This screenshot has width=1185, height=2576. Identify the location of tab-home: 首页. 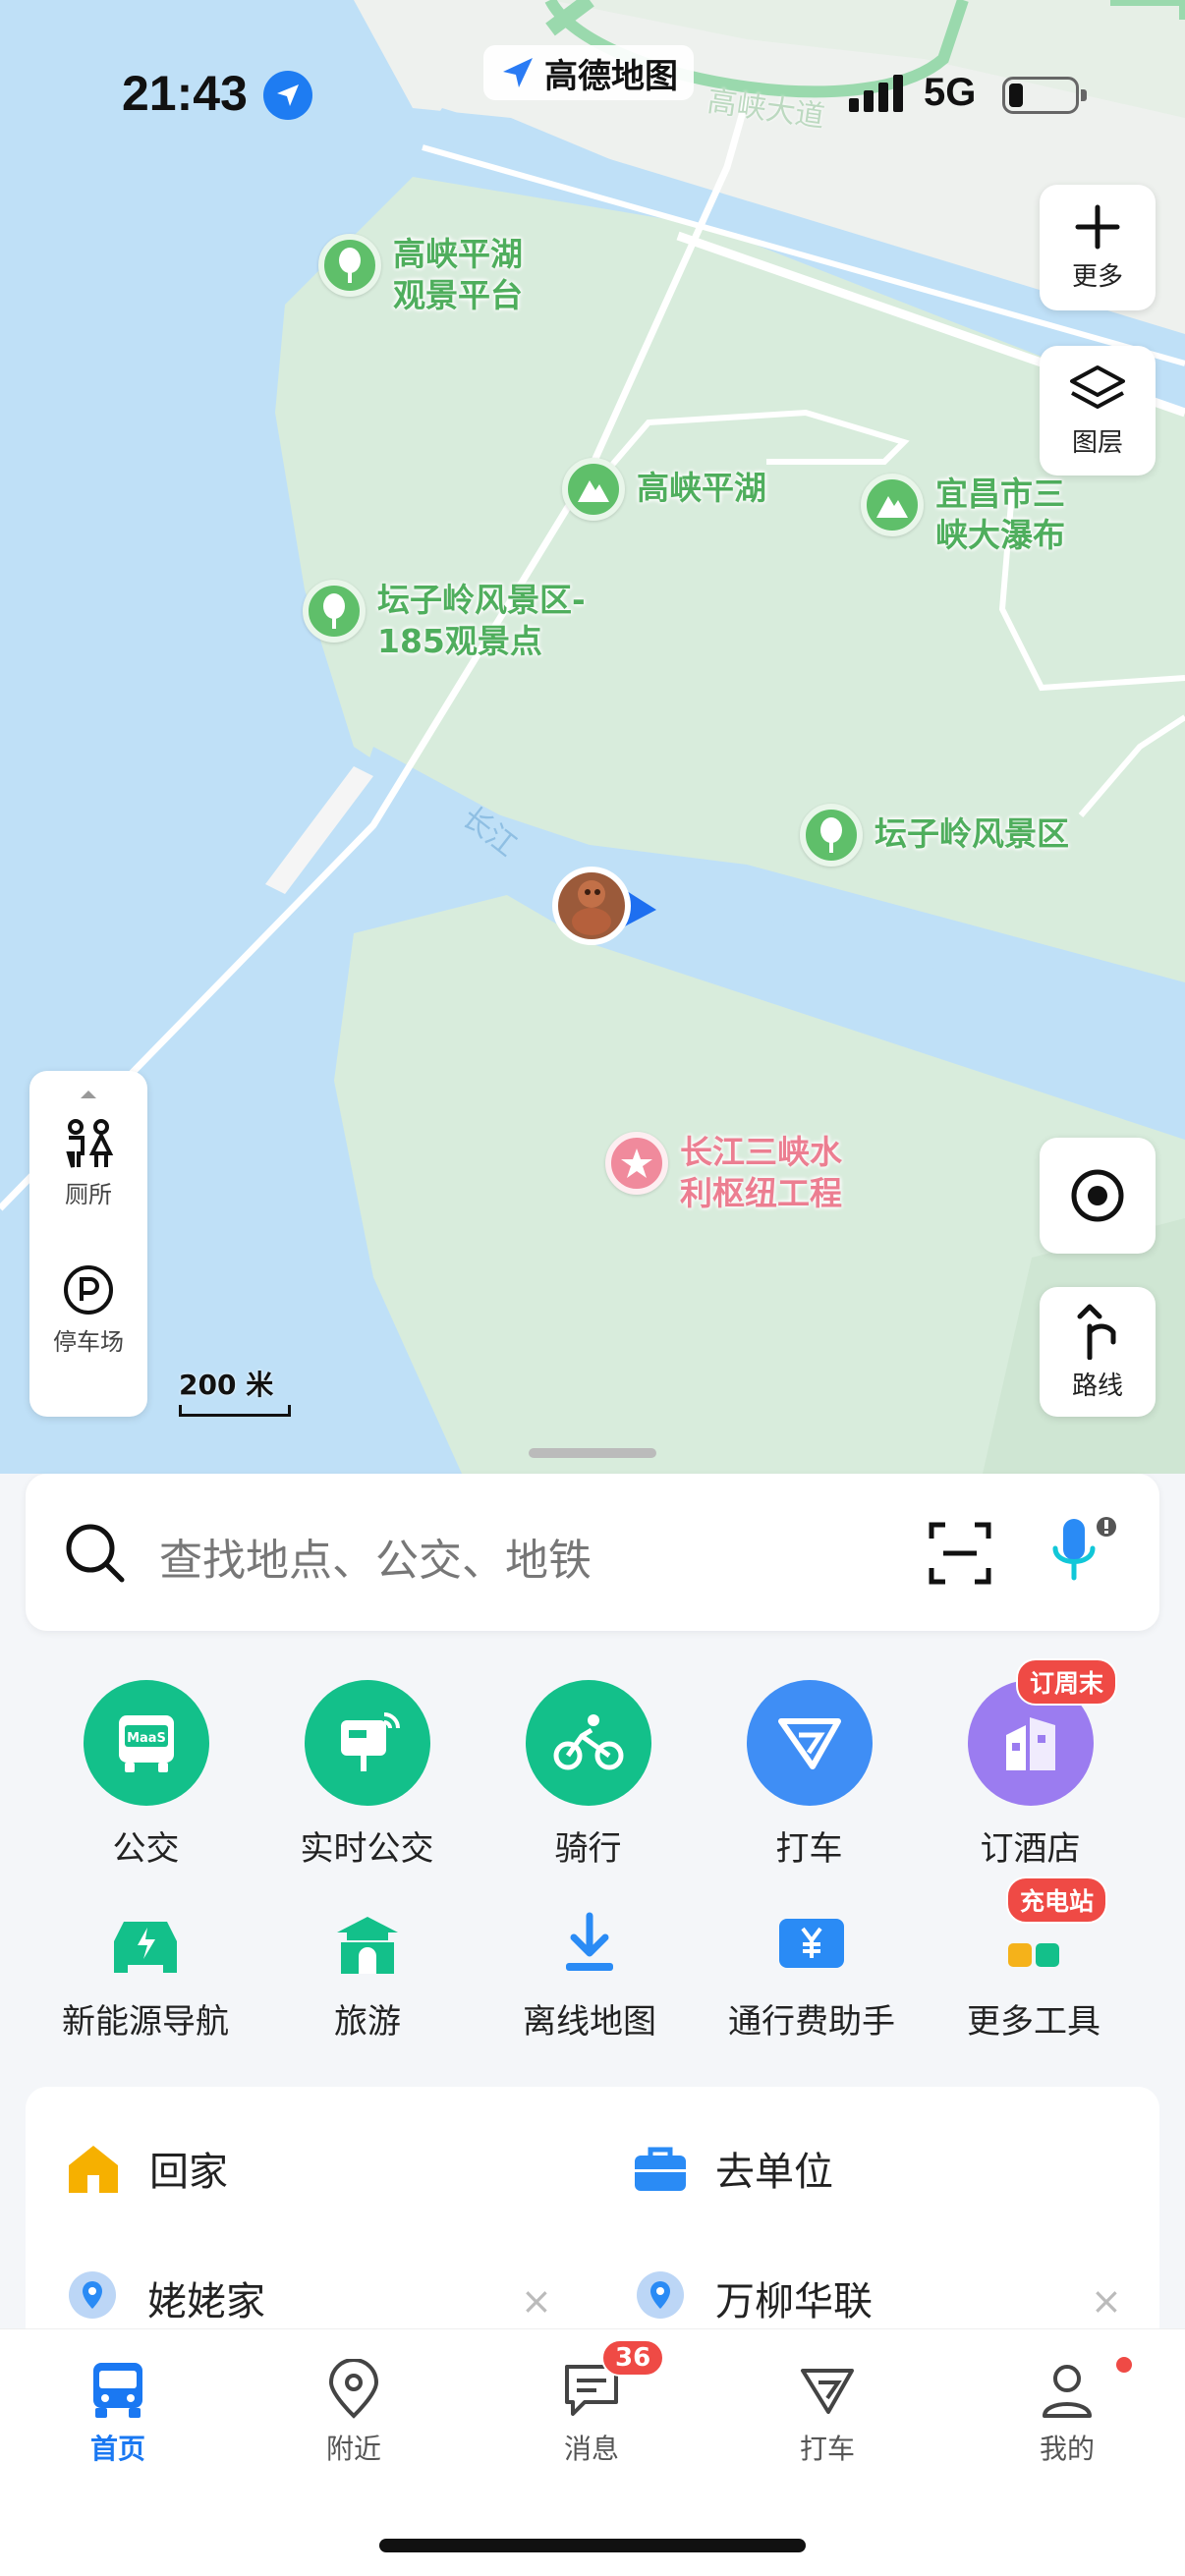
(118, 2413).